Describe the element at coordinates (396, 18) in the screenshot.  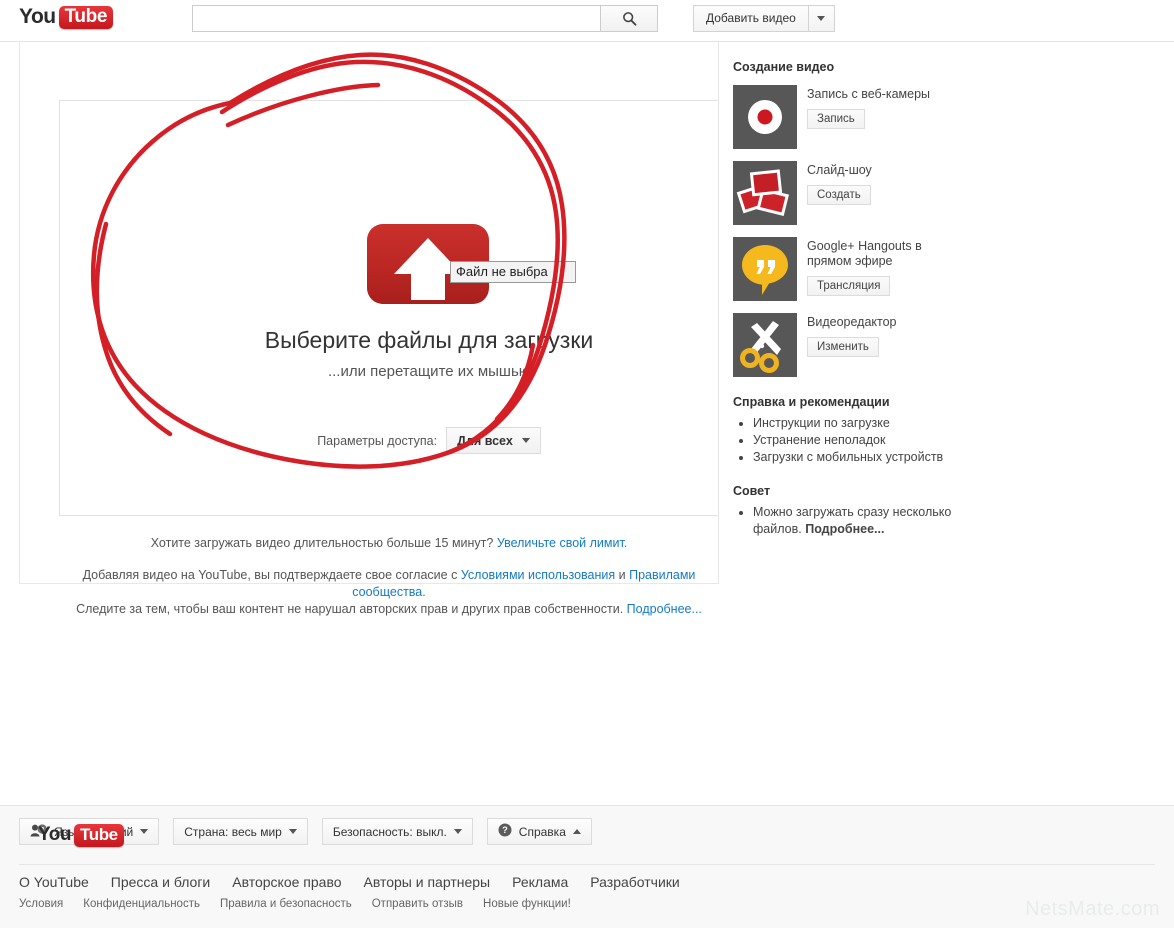
I see `search-input` at that location.